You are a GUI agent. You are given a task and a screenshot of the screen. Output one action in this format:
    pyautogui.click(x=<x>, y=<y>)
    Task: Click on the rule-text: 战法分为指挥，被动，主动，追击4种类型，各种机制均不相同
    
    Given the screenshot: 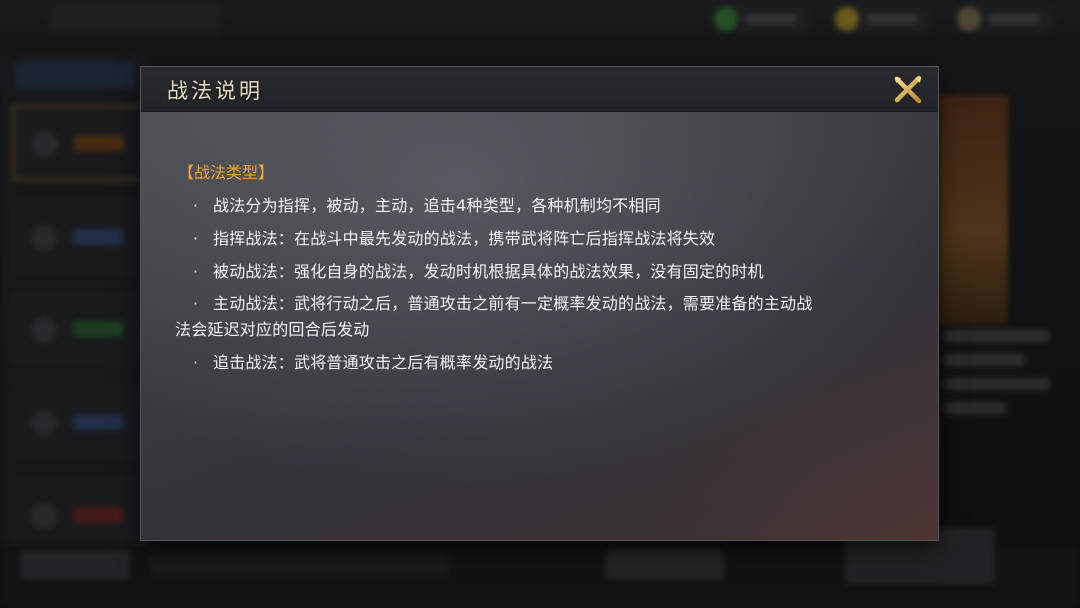 What is the action you would take?
    pyautogui.click(x=437, y=205)
    